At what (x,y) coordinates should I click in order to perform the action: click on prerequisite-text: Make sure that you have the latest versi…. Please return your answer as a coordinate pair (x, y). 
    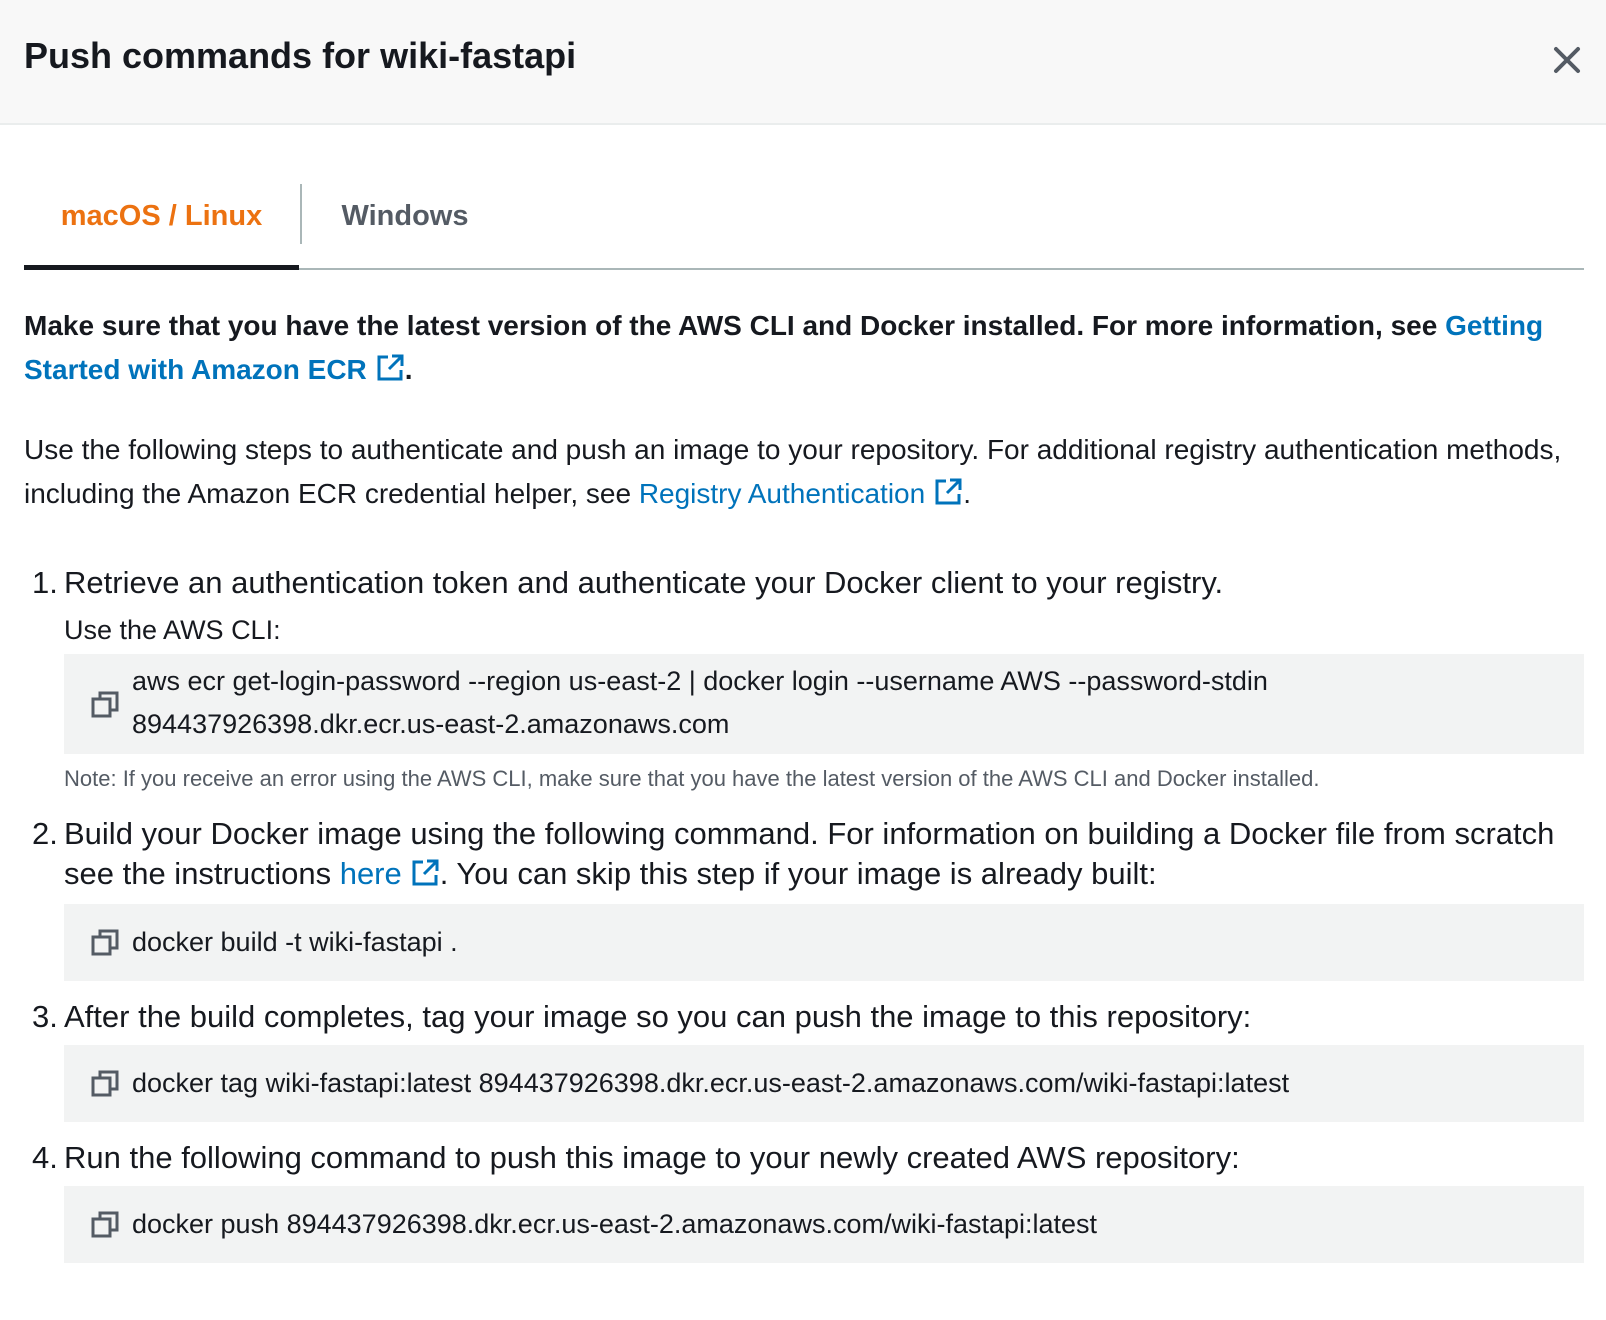
    Looking at the image, I should click on (735, 325).